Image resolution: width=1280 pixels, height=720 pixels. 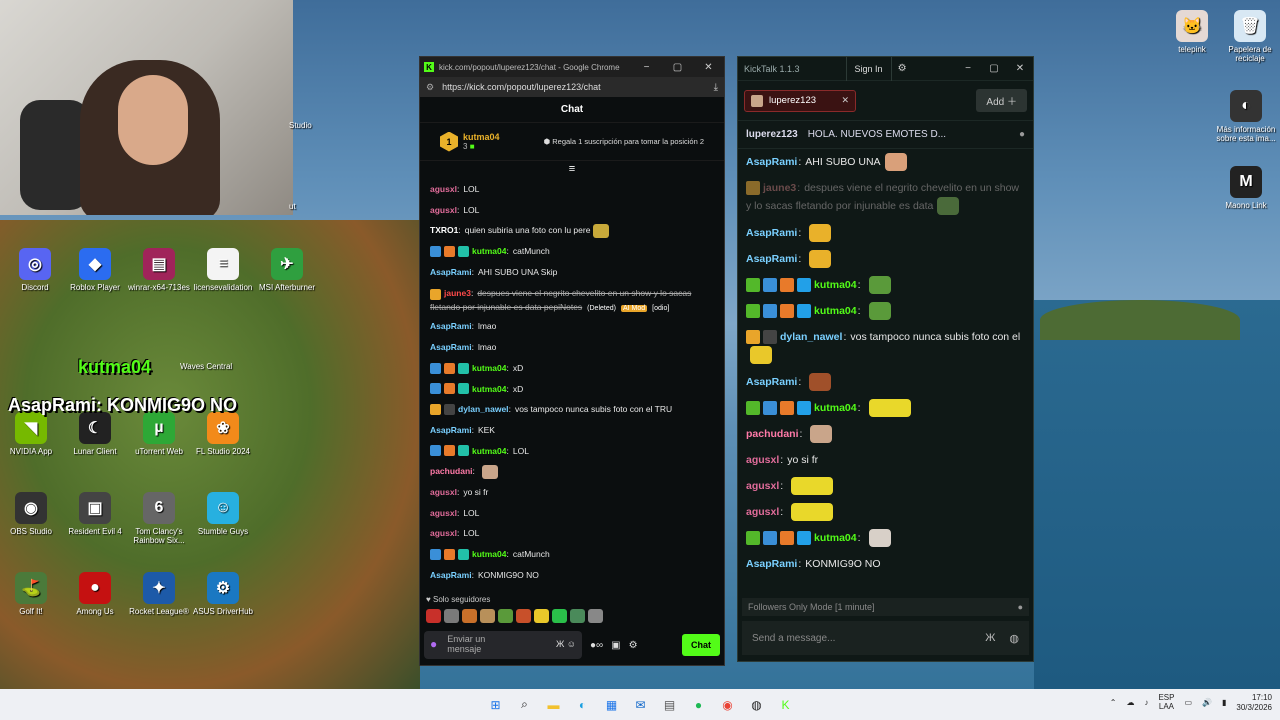 I want to click on kick-icon: K, so click(x=785, y=704).